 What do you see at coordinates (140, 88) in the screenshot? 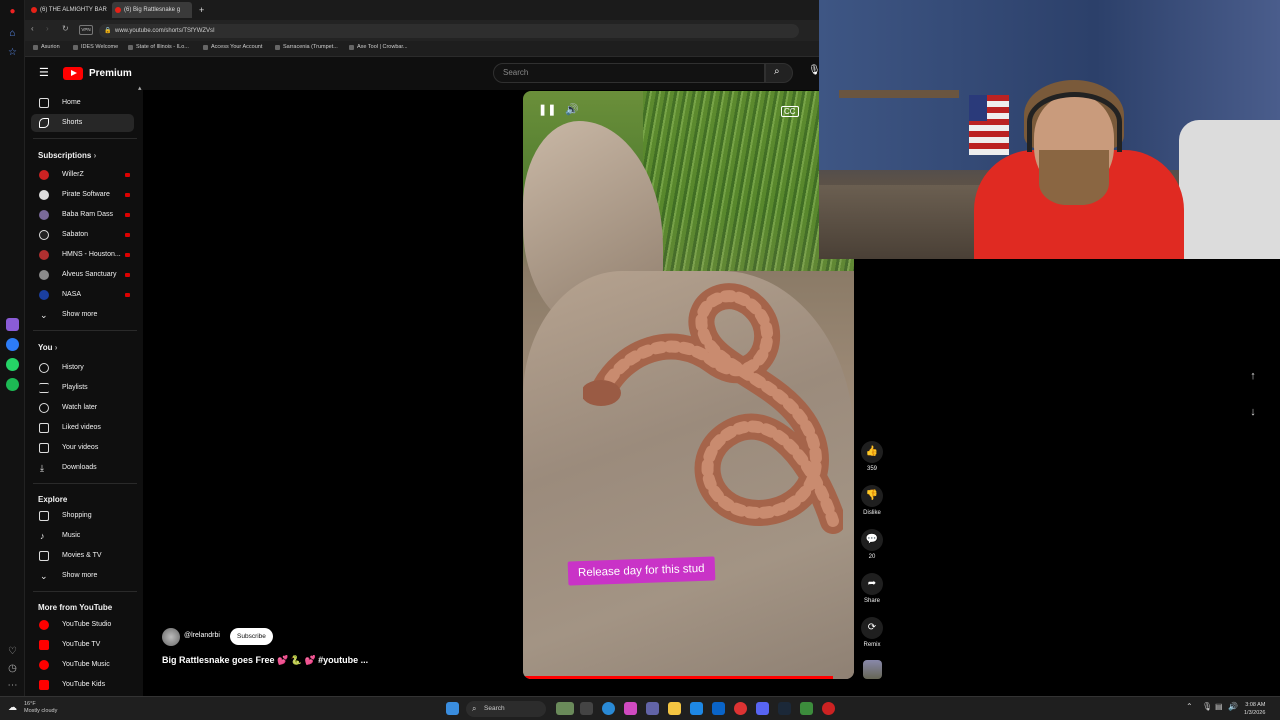
I see `scroll-up-icon: ▴` at bounding box center [140, 88].